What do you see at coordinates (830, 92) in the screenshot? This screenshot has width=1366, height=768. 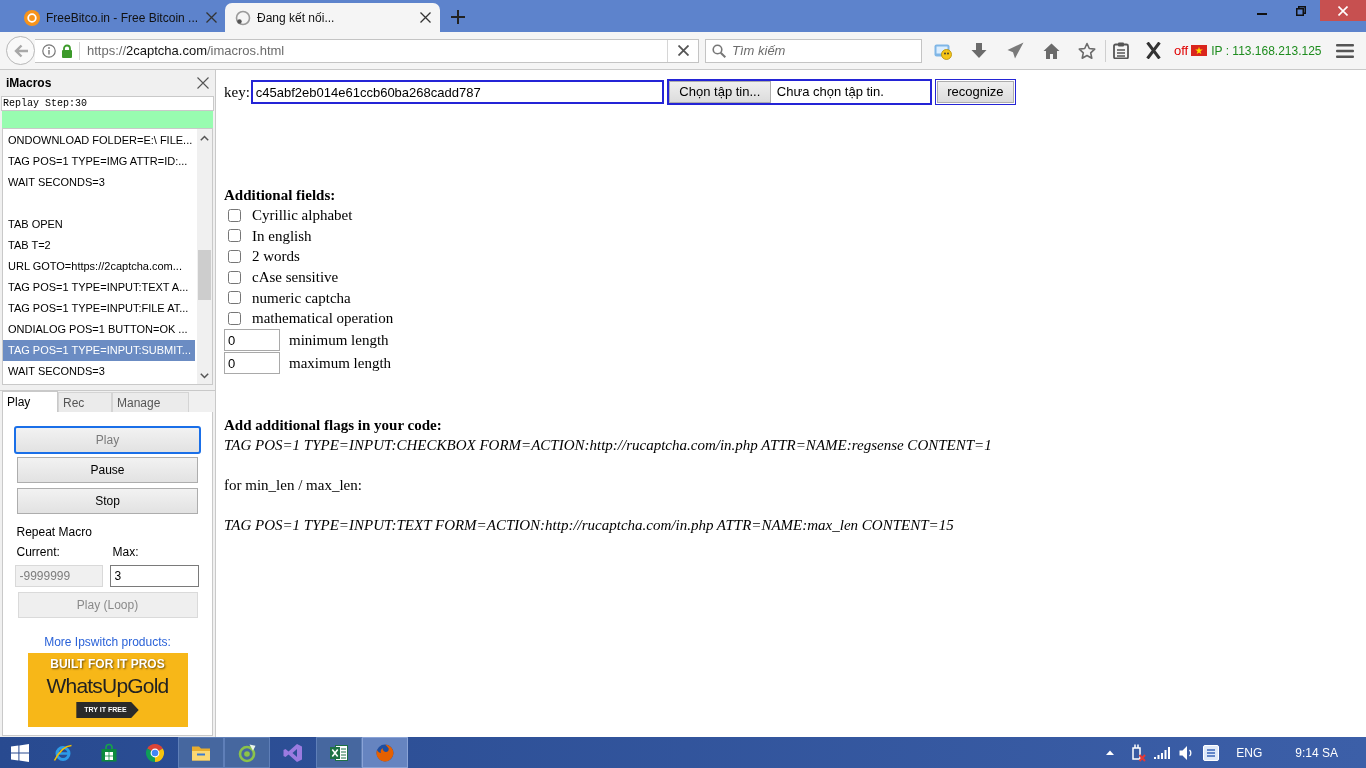 I see `file-status: Chưa chọn tập tin.` at bounding box center [830, 92].